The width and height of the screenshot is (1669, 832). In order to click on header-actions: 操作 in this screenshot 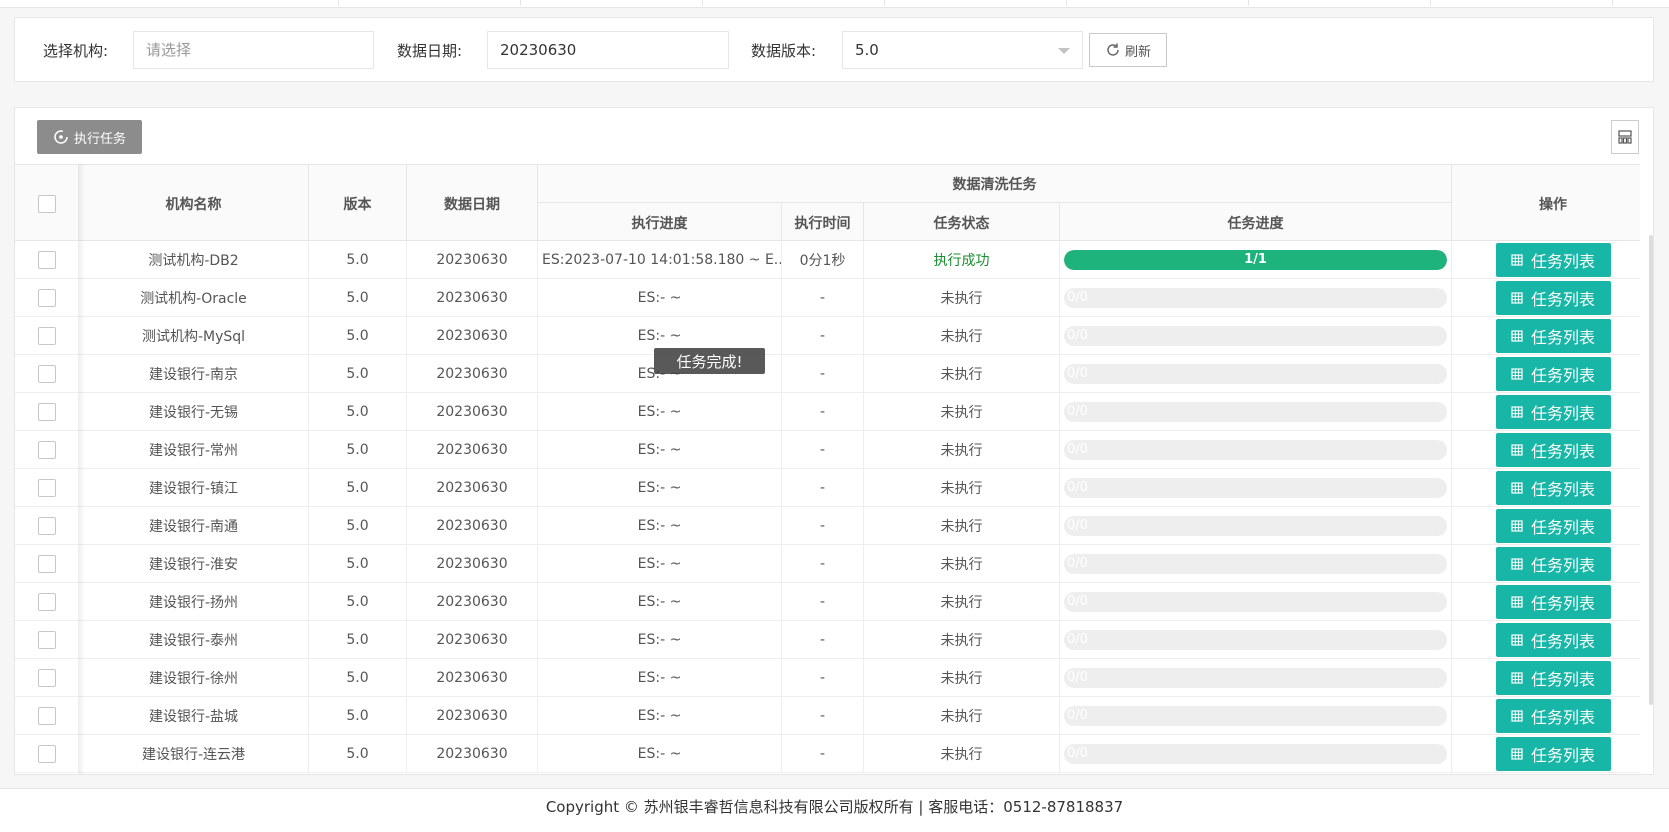, I will do `click(1553, 204)`.